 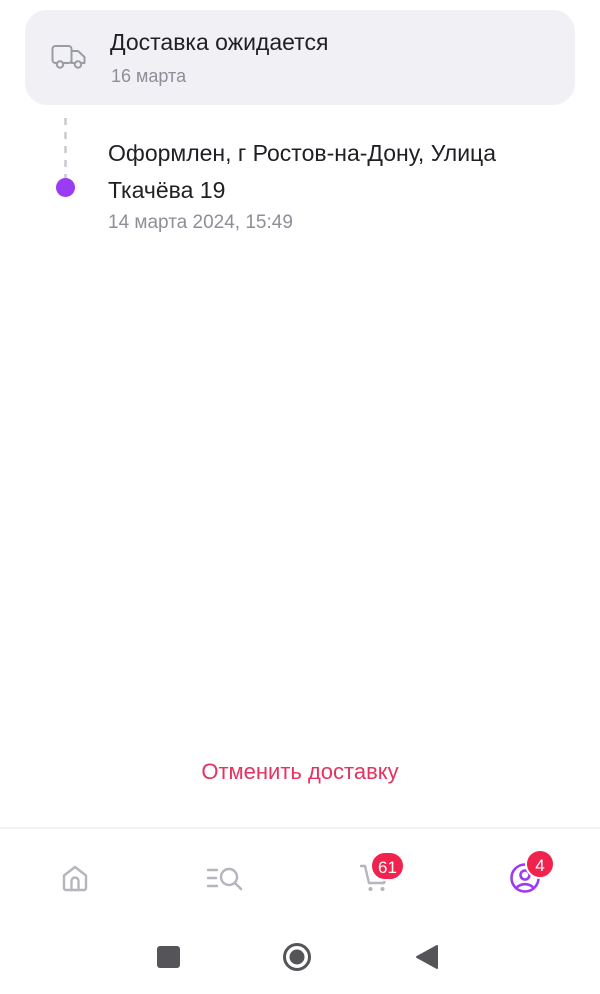 I want to click on recents-icon, so click(x=168, y=957).